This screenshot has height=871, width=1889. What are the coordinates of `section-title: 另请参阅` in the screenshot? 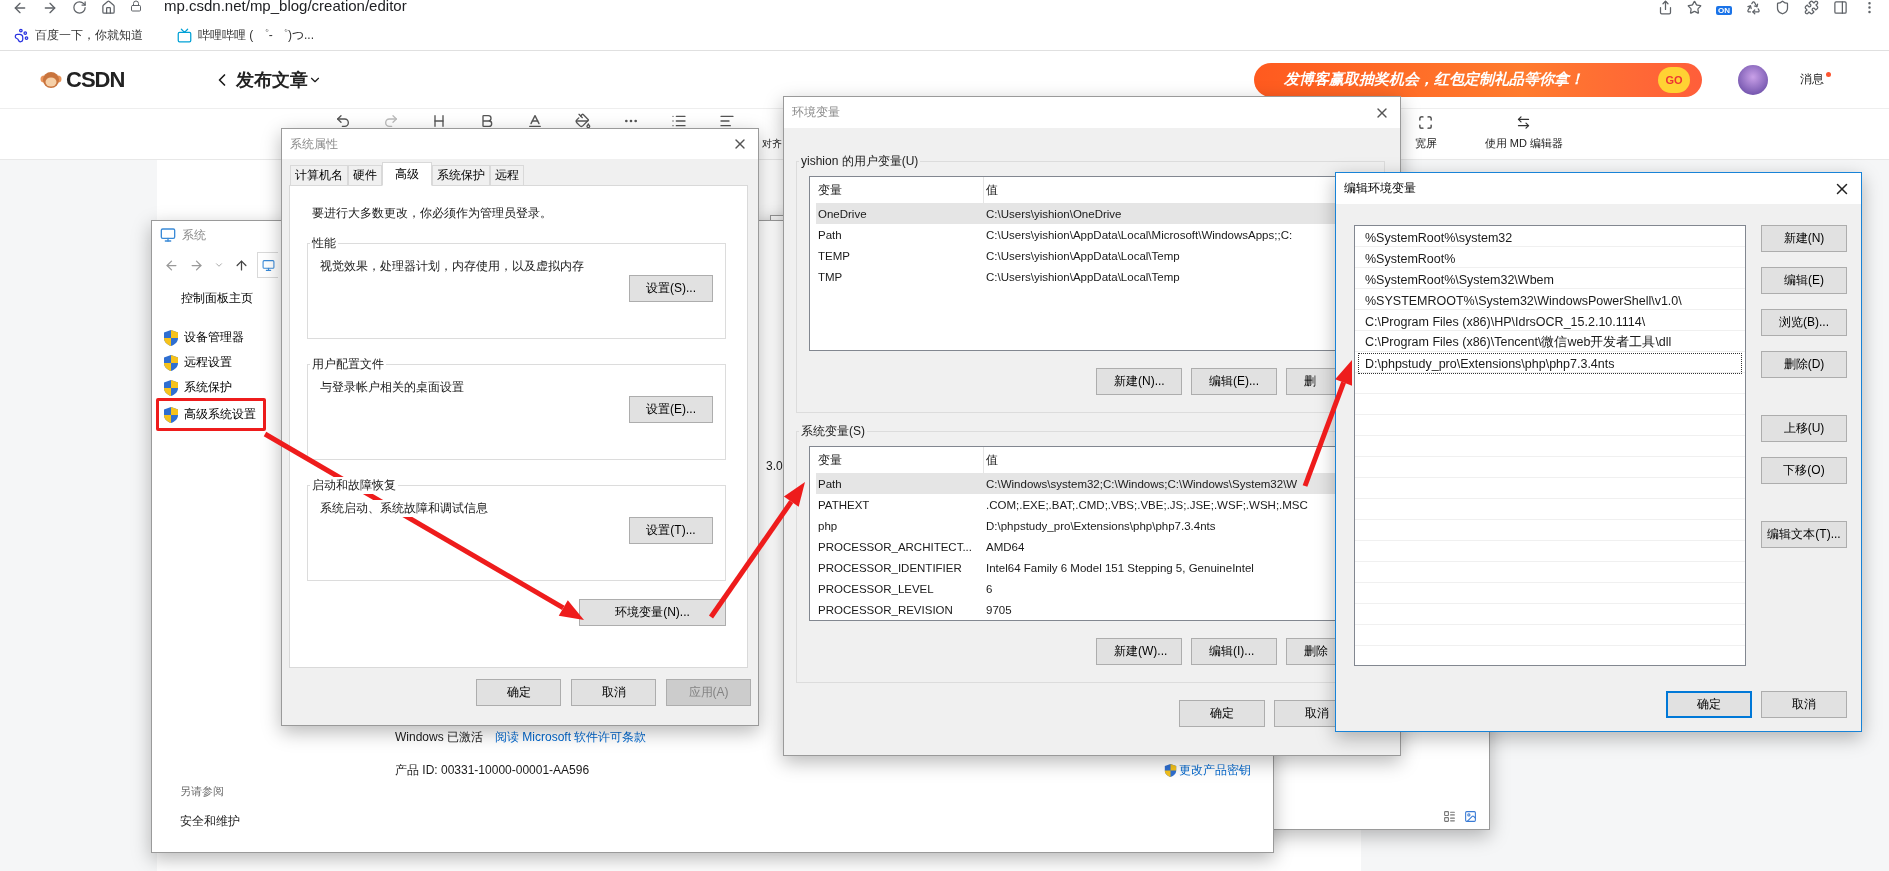 It's located at (202, 791).